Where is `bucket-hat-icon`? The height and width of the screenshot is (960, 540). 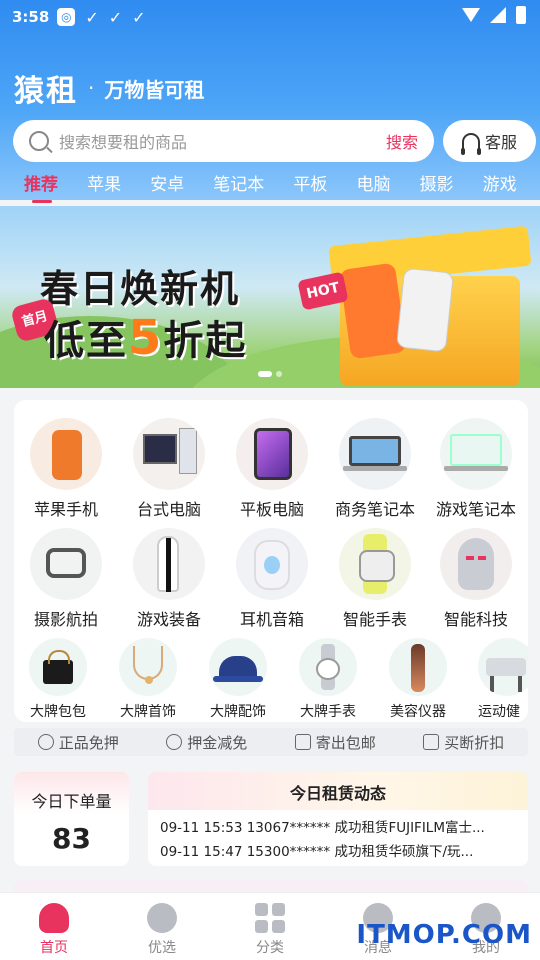 bucket-hat-icon is located at coordinates (238, 667).